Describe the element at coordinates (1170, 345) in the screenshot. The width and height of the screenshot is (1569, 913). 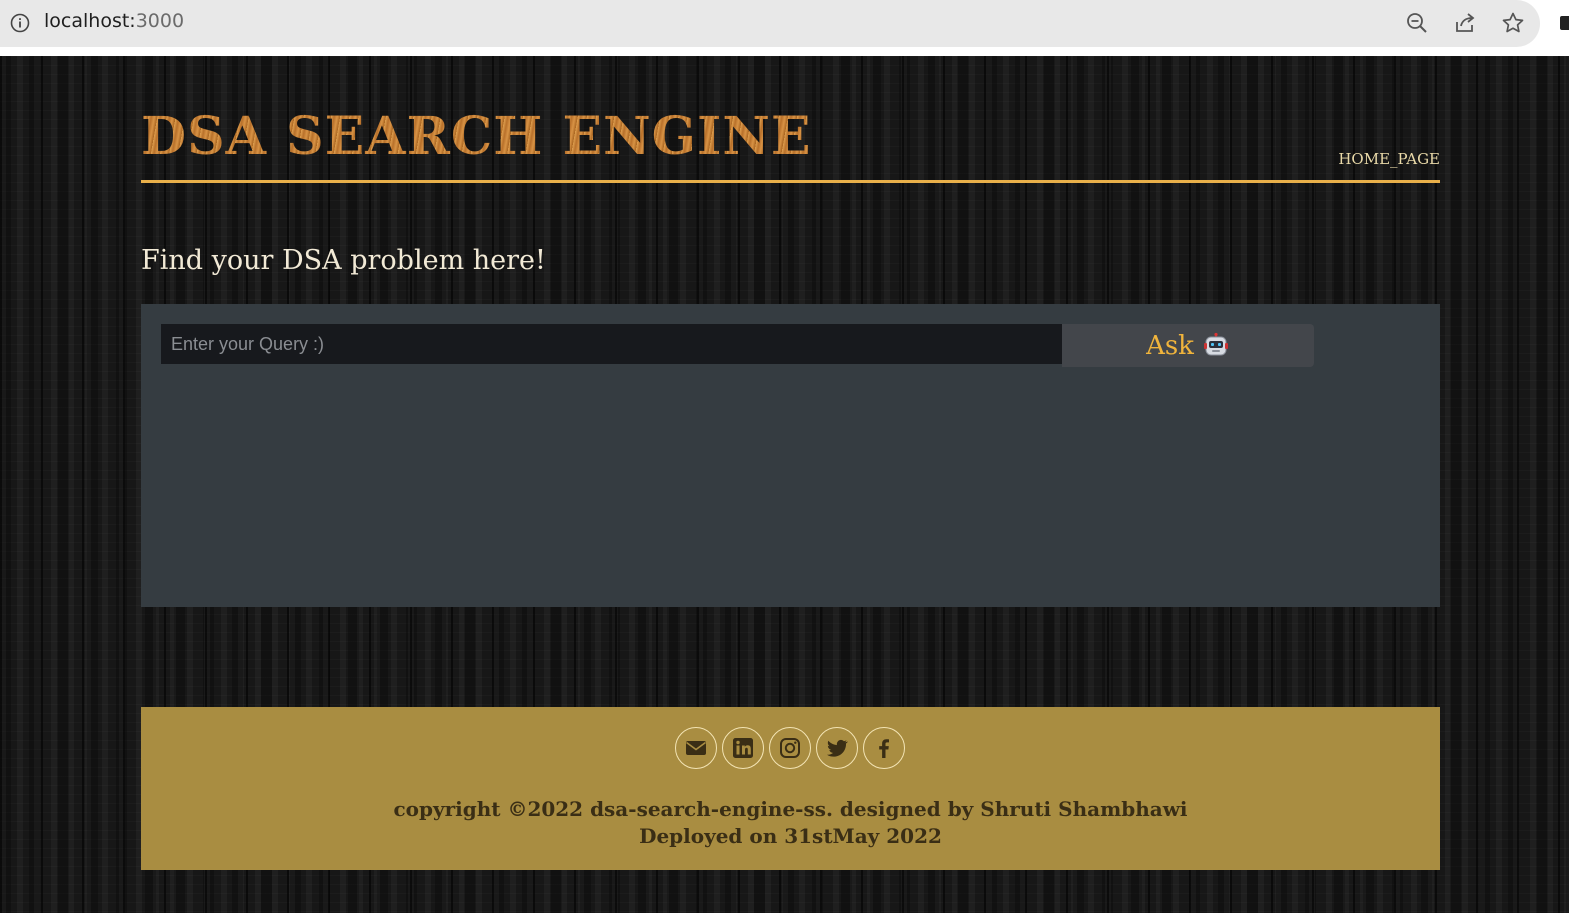
I see `ask-button-label: Ask` at that location.